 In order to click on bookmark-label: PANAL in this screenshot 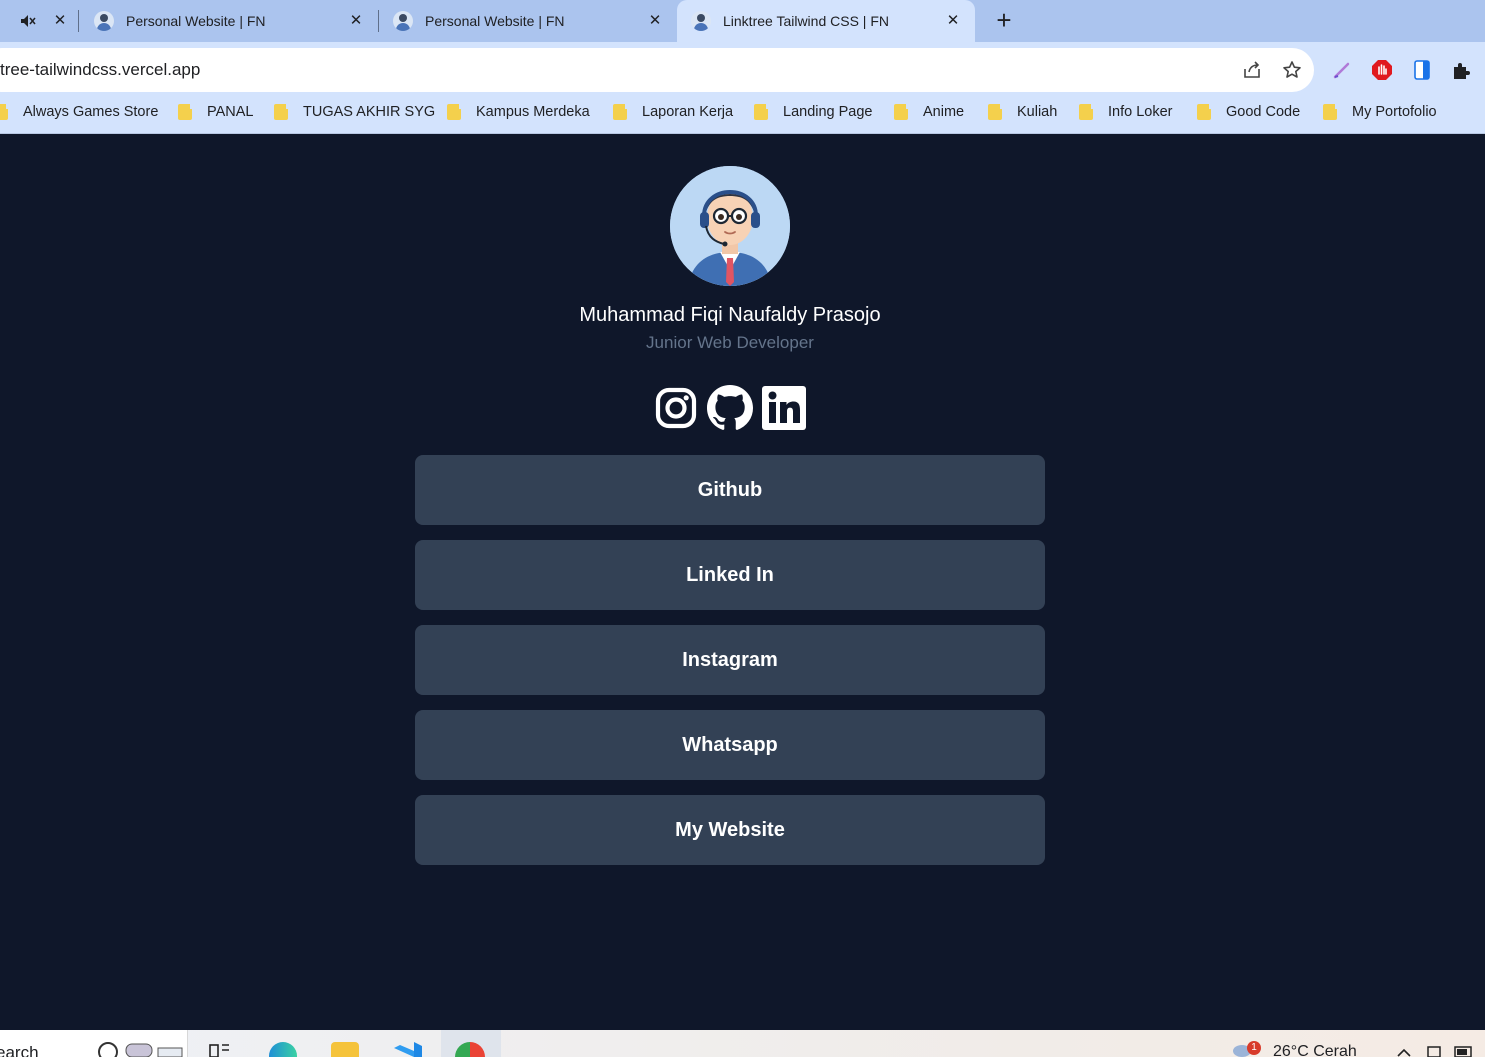, I will do `click(230, 112)`.